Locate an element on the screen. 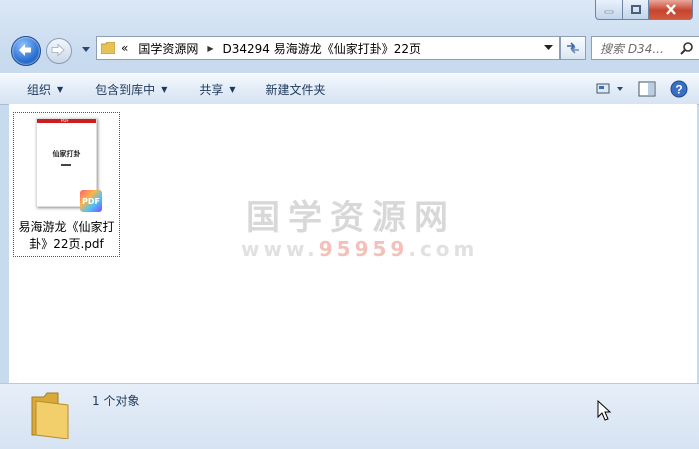 The height and width of the screenshot is (449, 699). thumbnail-header-text: PDF is located at coordinates (65, 120).